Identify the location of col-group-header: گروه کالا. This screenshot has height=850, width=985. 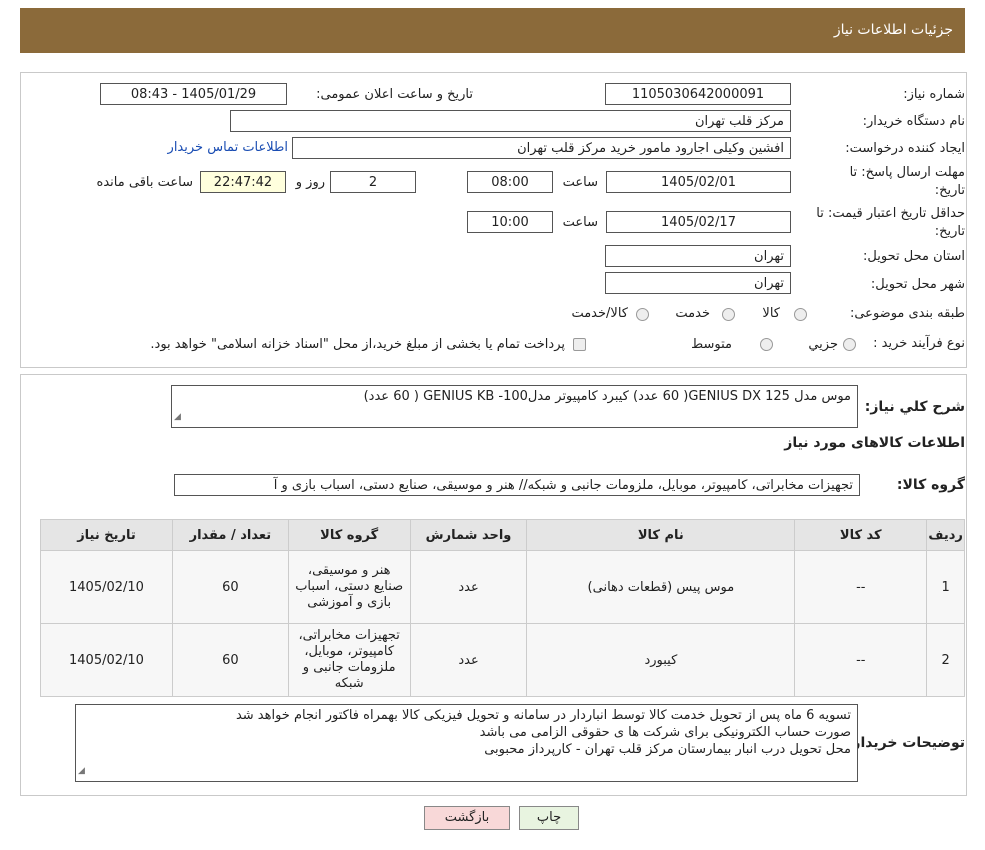
(349, 535).